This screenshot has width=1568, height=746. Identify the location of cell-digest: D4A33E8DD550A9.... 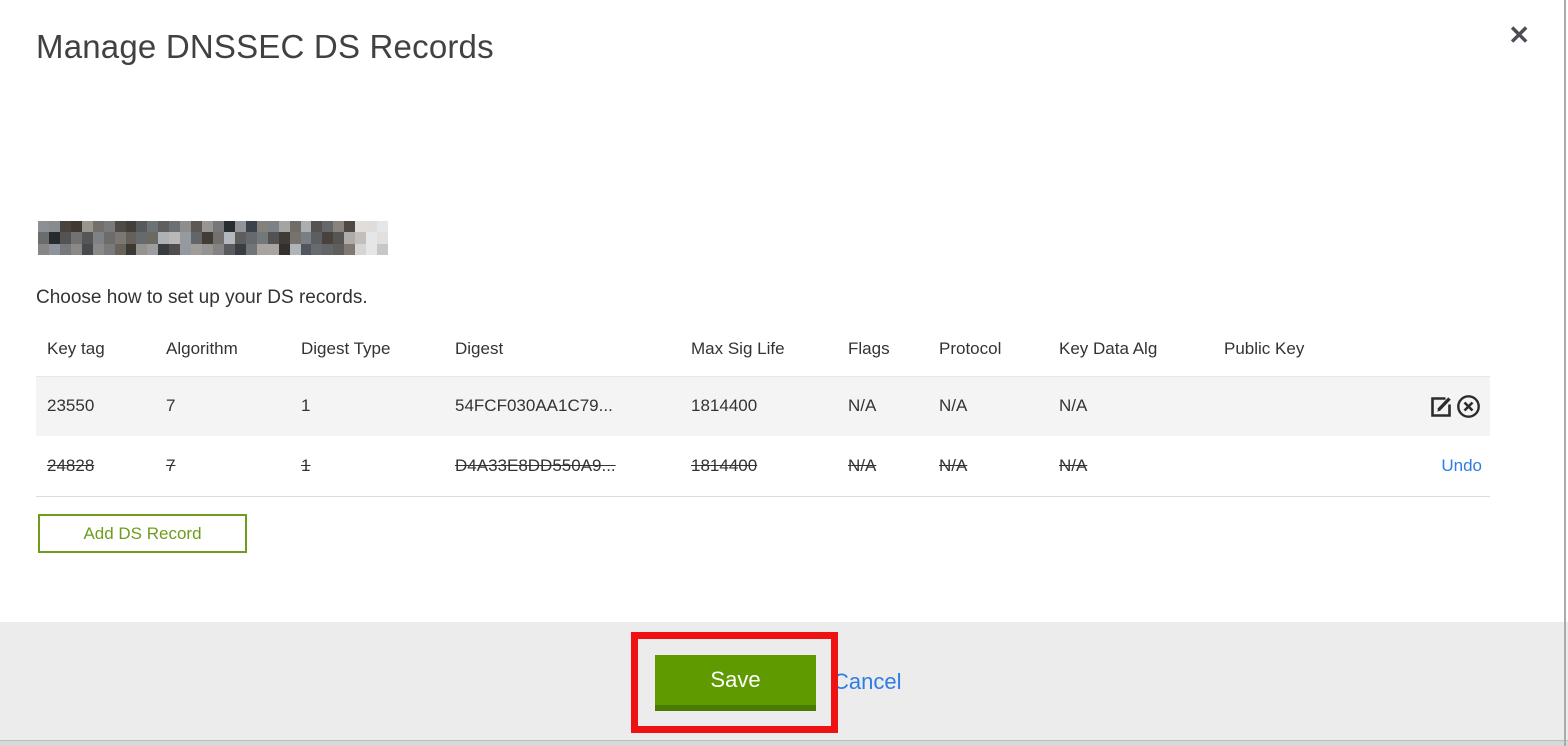
(562, 466).